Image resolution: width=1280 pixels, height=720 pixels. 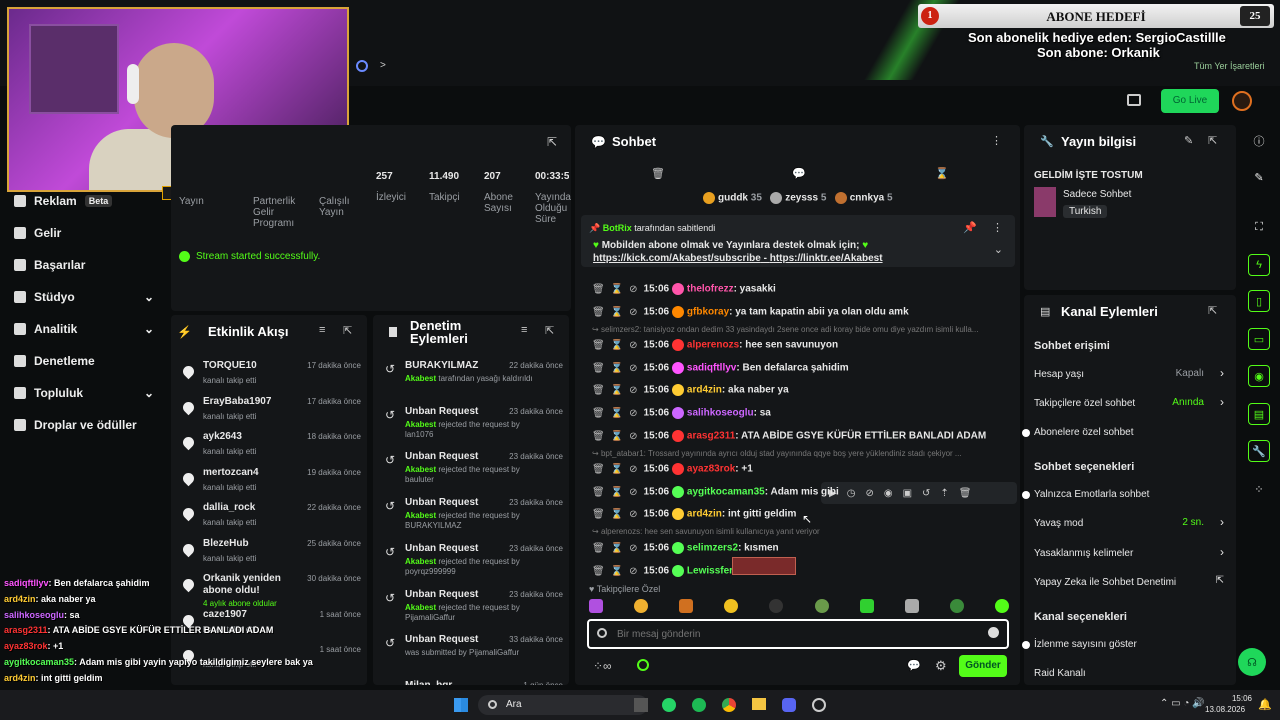 What do you see at coordinates (699, 705) in the screenshot?
I see `spotify-icon` at bounding box center [699, 705].